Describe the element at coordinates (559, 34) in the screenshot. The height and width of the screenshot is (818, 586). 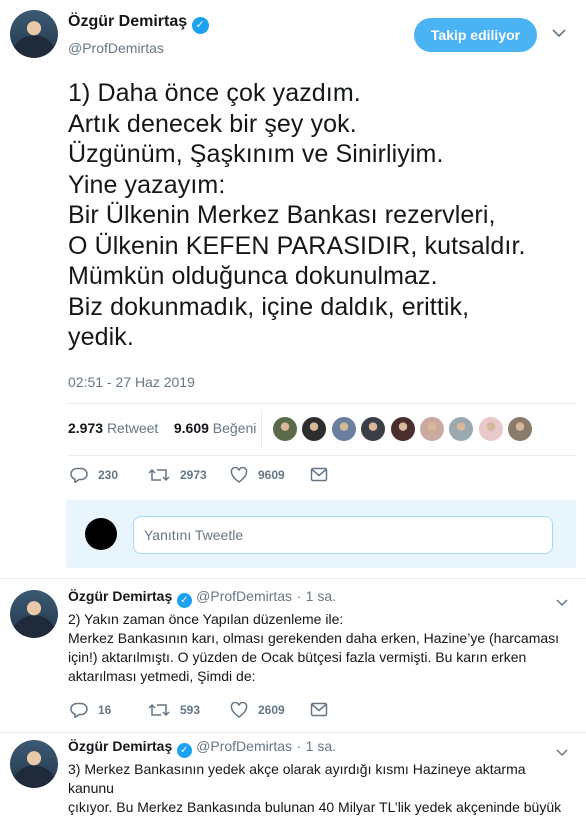
I see `chevron-down-icon` at that location.